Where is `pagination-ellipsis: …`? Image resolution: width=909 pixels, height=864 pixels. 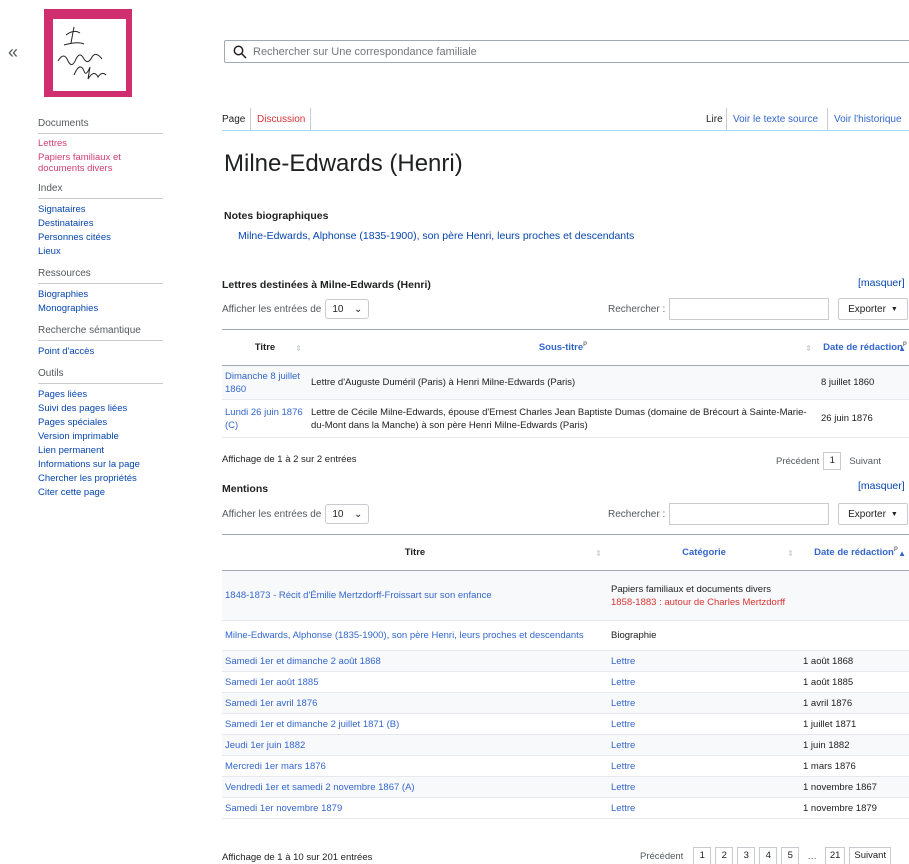 pagination-ellipsis: … is located at coordinates (812, 856).